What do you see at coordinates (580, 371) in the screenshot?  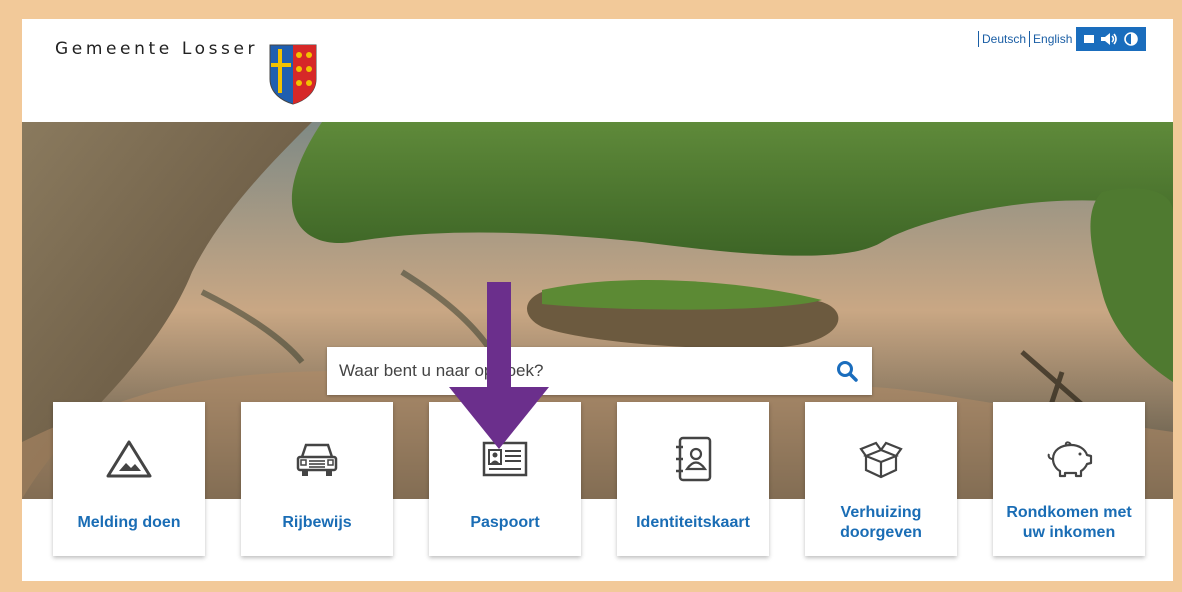 I see `search-input` at bounding box center [580, 371].